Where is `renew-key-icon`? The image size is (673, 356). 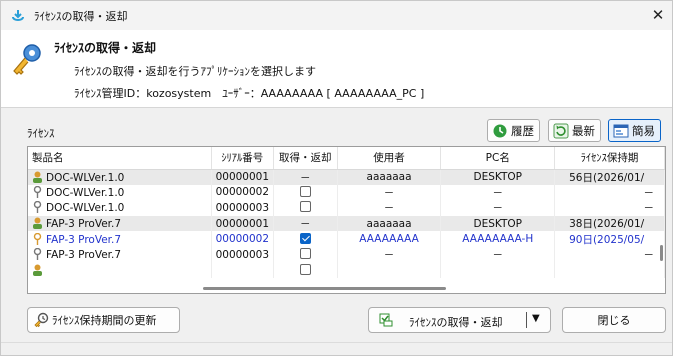
renew-key-icon is located at coordinates (41, 320).